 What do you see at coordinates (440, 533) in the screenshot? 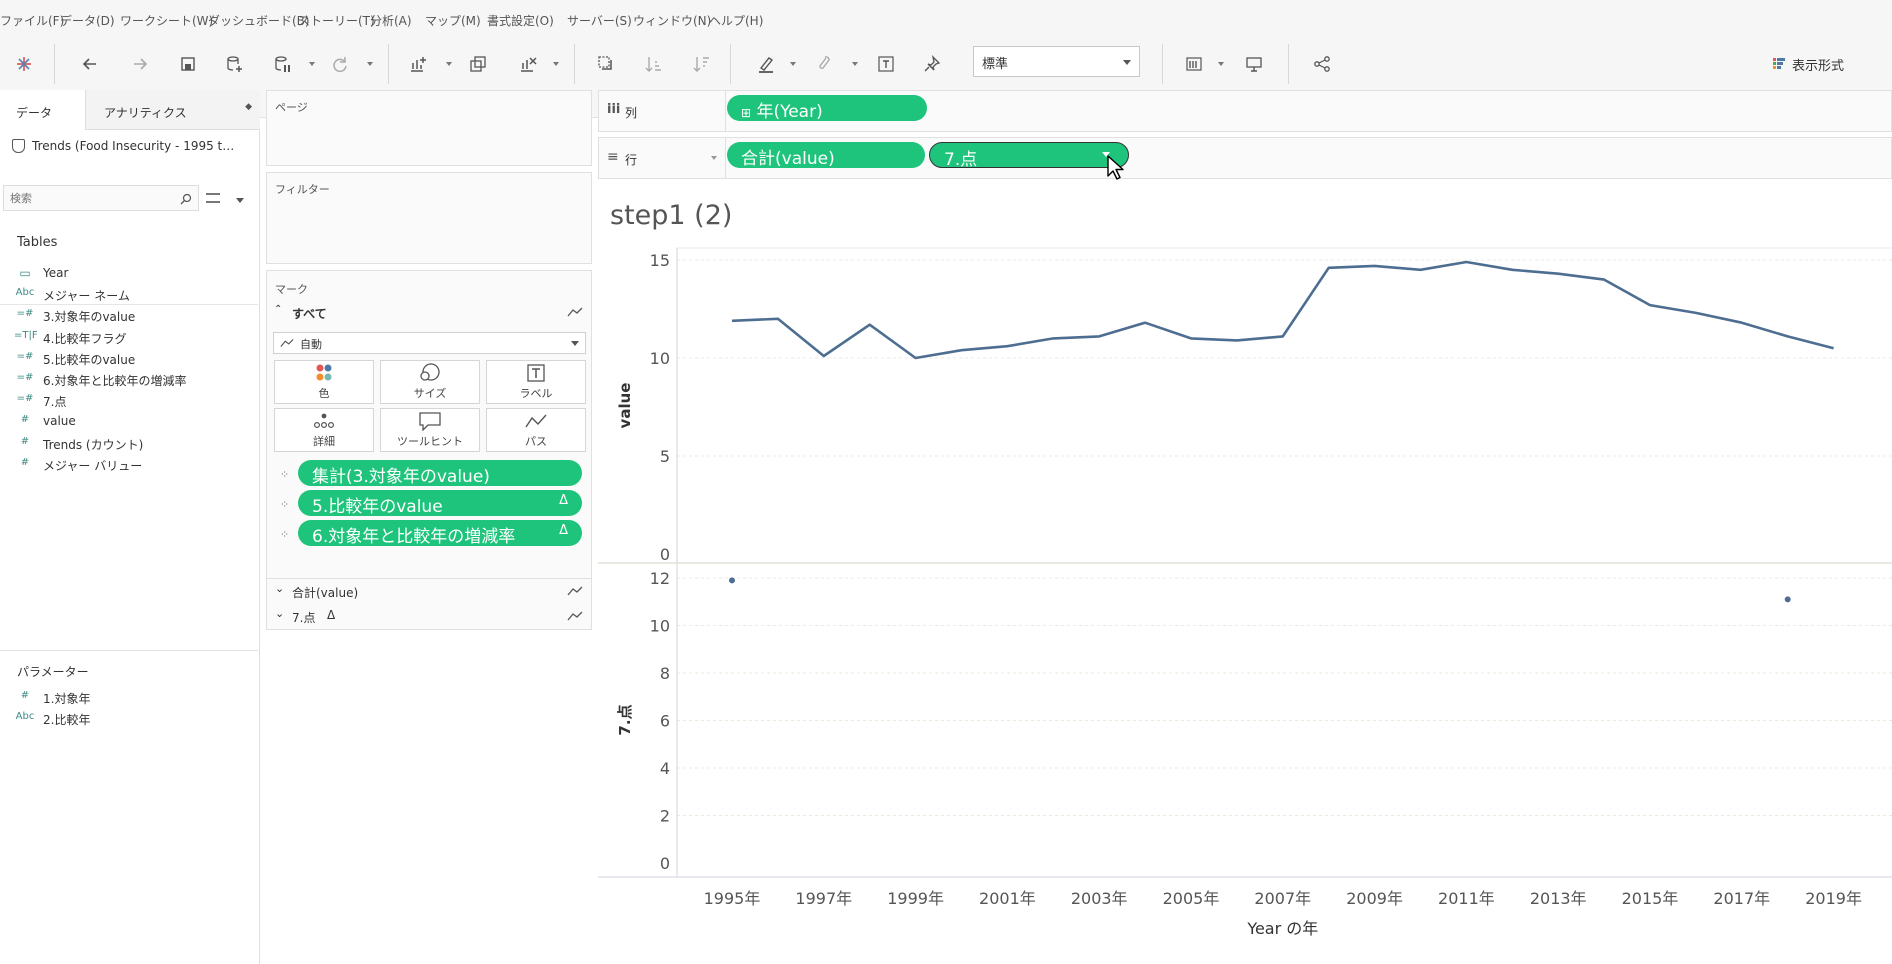
I see `marks-pill: 6.対象年と比較年の増減率 Δ` at bounding box center [440, 533].